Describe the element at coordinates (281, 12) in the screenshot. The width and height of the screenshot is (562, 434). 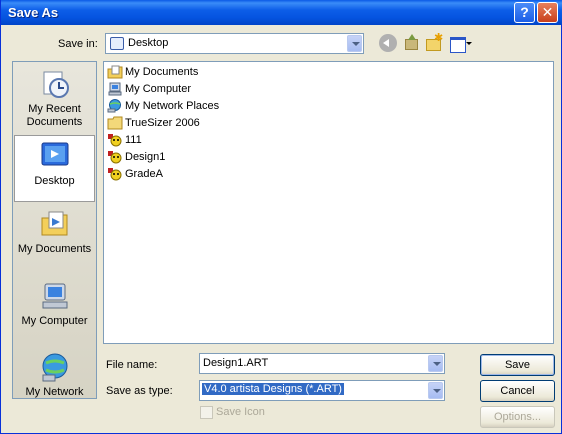
I see `title-bar: Save As ? ✕` at that location.